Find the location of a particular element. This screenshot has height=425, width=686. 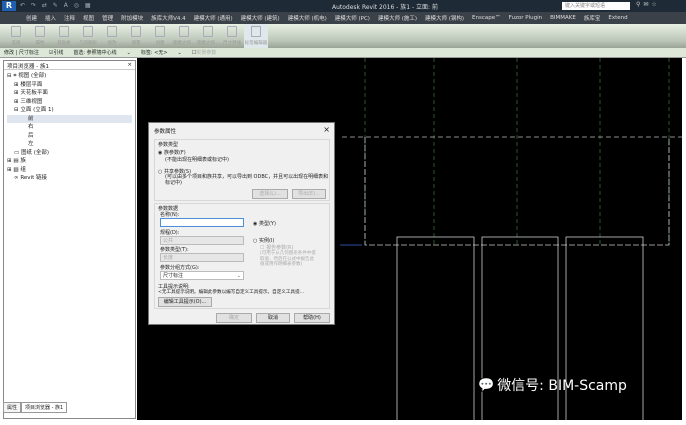

family-param-radio: ◉ 族参数(F) is located at coordinates (172, 152).